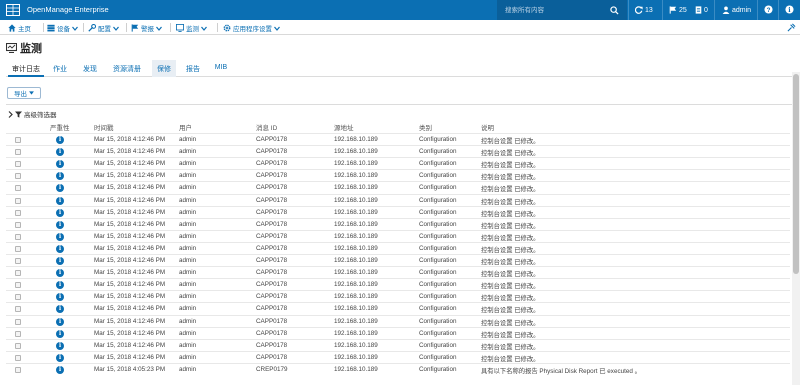 The width and height of the screenshot is (800, 385). What do you see at coordinates (678, 10) in the screenshot?
I see `alerts-button: 25` at bounding box center [678, 10].